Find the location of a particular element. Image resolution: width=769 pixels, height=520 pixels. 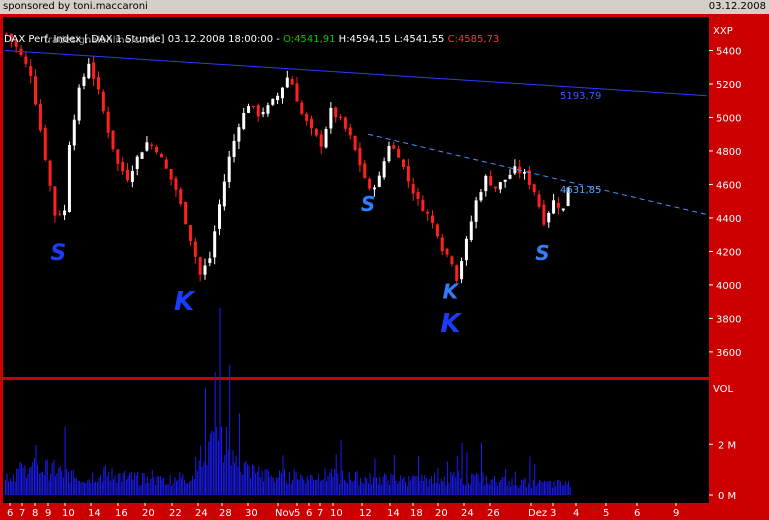

time-tick-label: Dez is located at coordinates (537, 513).